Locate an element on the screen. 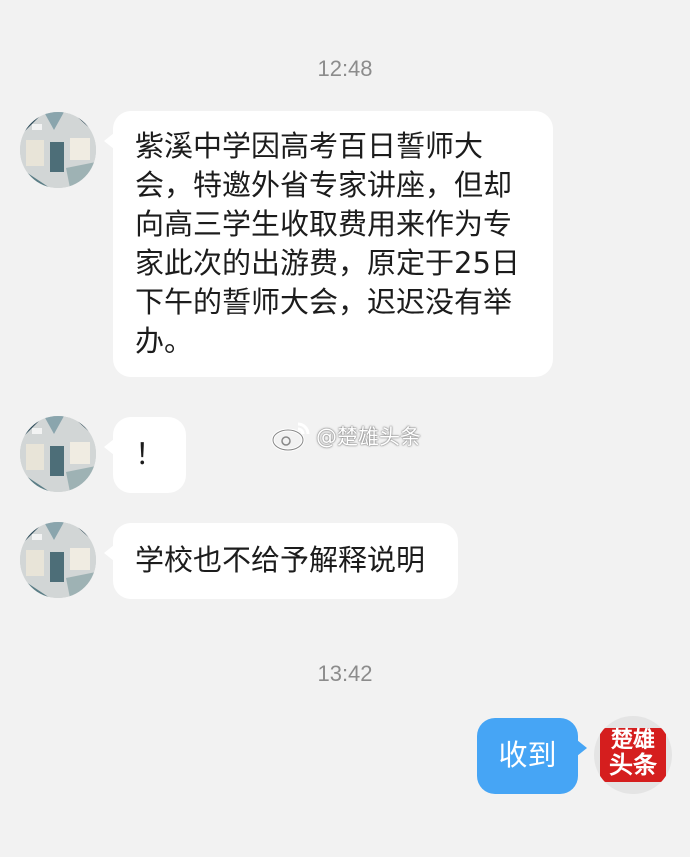 The width and height of the screenshot is (690, 857). message-bubble-2: ！ is located at coordinates (145, 455).